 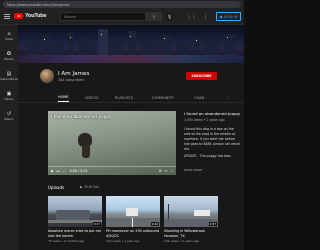 What do you see at coordinates (221, 16) in the screenshot?
I see `account-icon: ◉` at bounding box center [221, 16].